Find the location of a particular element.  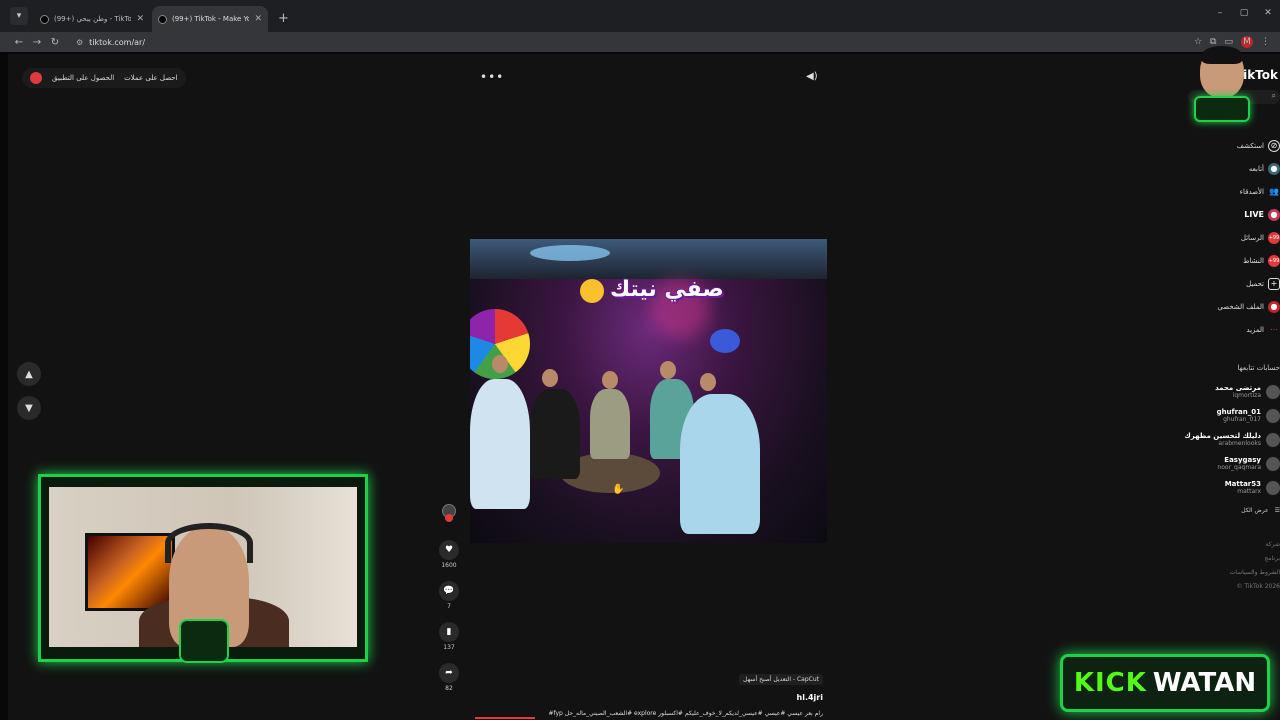

sidebar-item-messages: 99+ الرسائل is located at coordinates (1233, 237).